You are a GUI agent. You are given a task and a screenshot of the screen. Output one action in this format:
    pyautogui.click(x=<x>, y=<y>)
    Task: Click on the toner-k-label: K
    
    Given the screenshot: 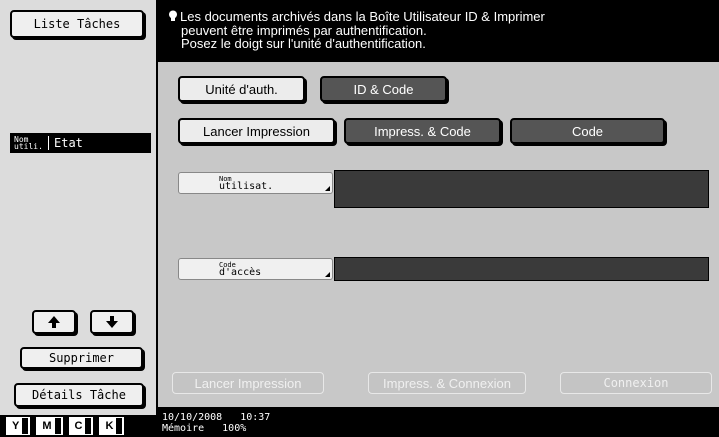 What is the action you would take?
    pyautogui.click(x=109, y=426)
    